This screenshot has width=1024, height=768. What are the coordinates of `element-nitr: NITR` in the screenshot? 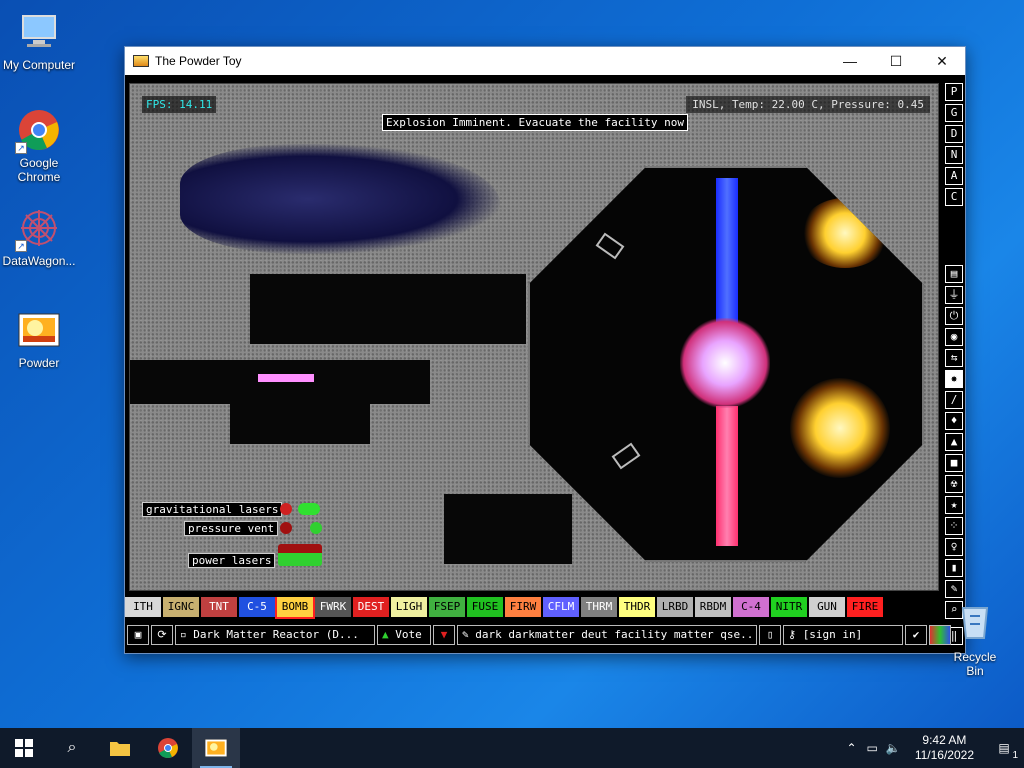 It's located at (789, 607).